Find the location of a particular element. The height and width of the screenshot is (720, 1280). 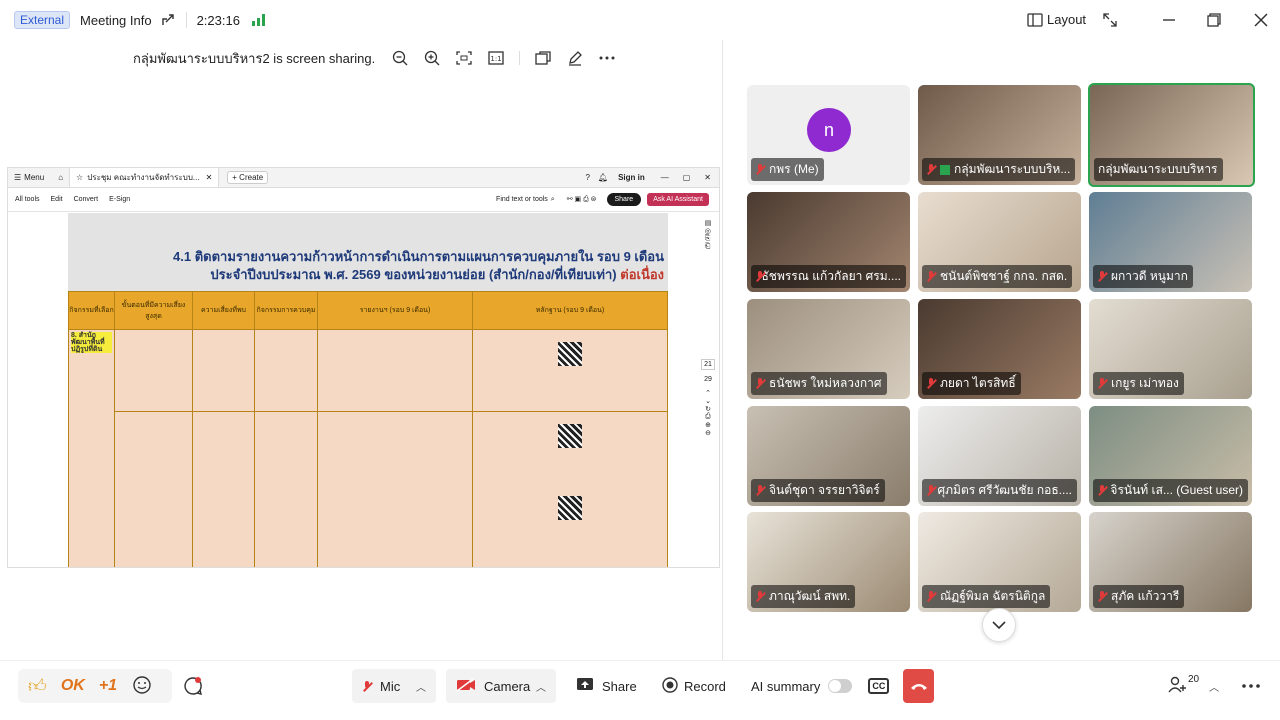

participant-name-text: กลุ่มพัฒนาระบบบริหาร is located at coordinates (1158, 169).